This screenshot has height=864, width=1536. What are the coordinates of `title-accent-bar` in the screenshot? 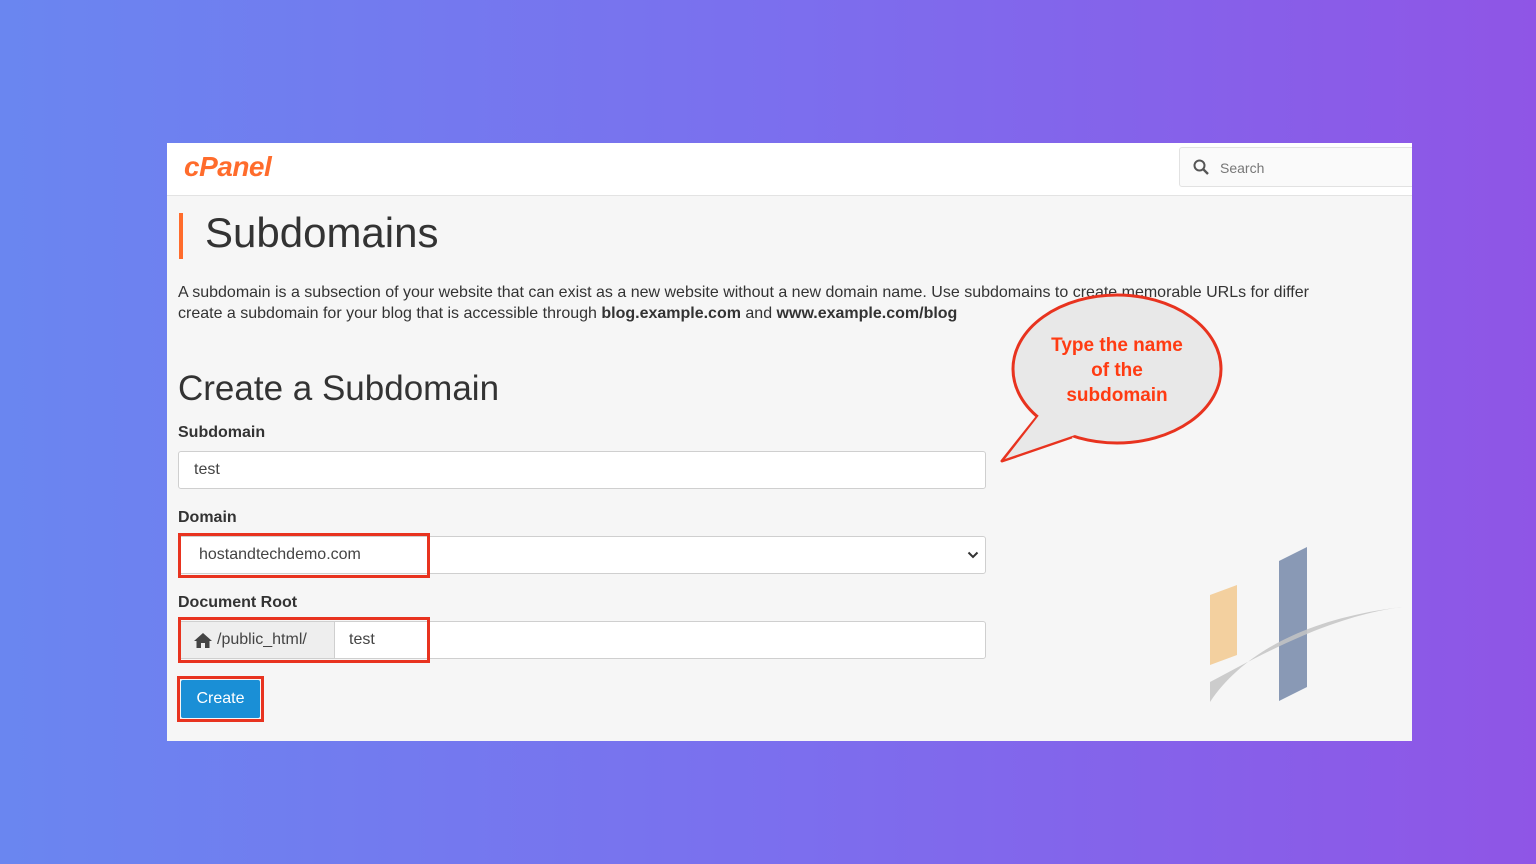 It's located at (181, 236).